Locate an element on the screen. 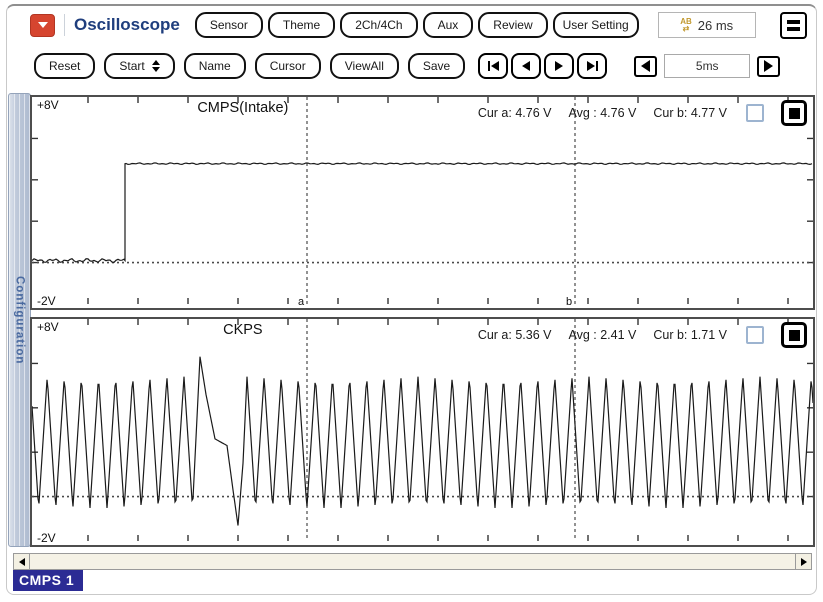 Image resolution: width=823 pixels, height=602 pixels. scroll-right-button is located at coordinates (803, 561).